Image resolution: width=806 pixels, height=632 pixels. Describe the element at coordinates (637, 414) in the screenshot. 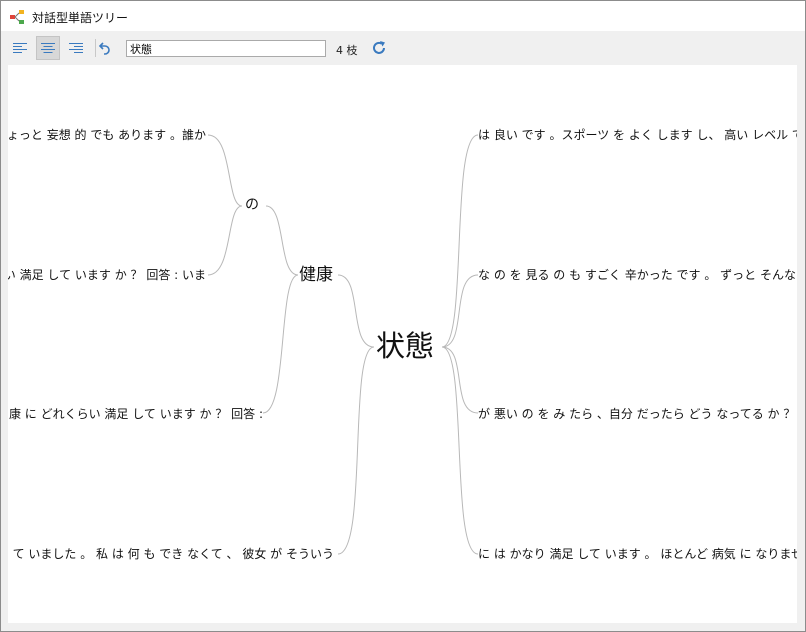

I see `right-leaf-phrase: が 悪い の を み たら 、自分 だったら どう なってる か ？ って 心` at that location.